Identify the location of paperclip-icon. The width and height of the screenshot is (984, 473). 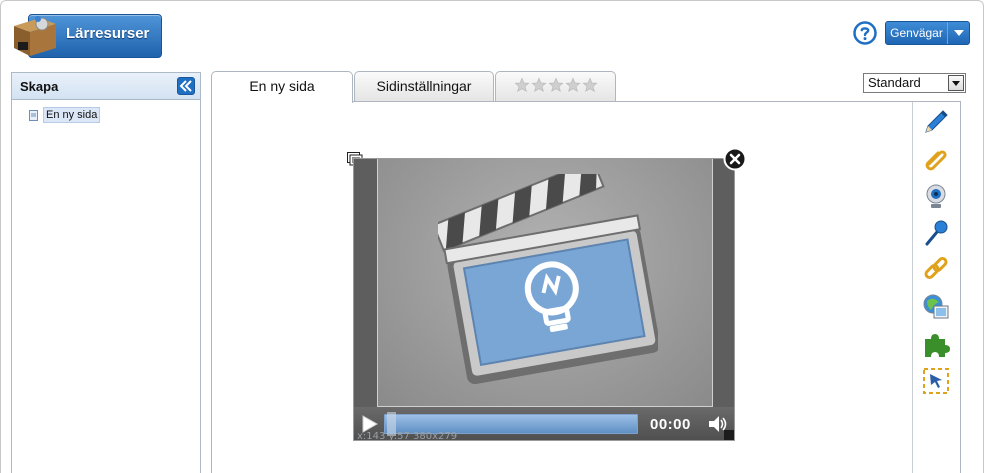
(936, 160).